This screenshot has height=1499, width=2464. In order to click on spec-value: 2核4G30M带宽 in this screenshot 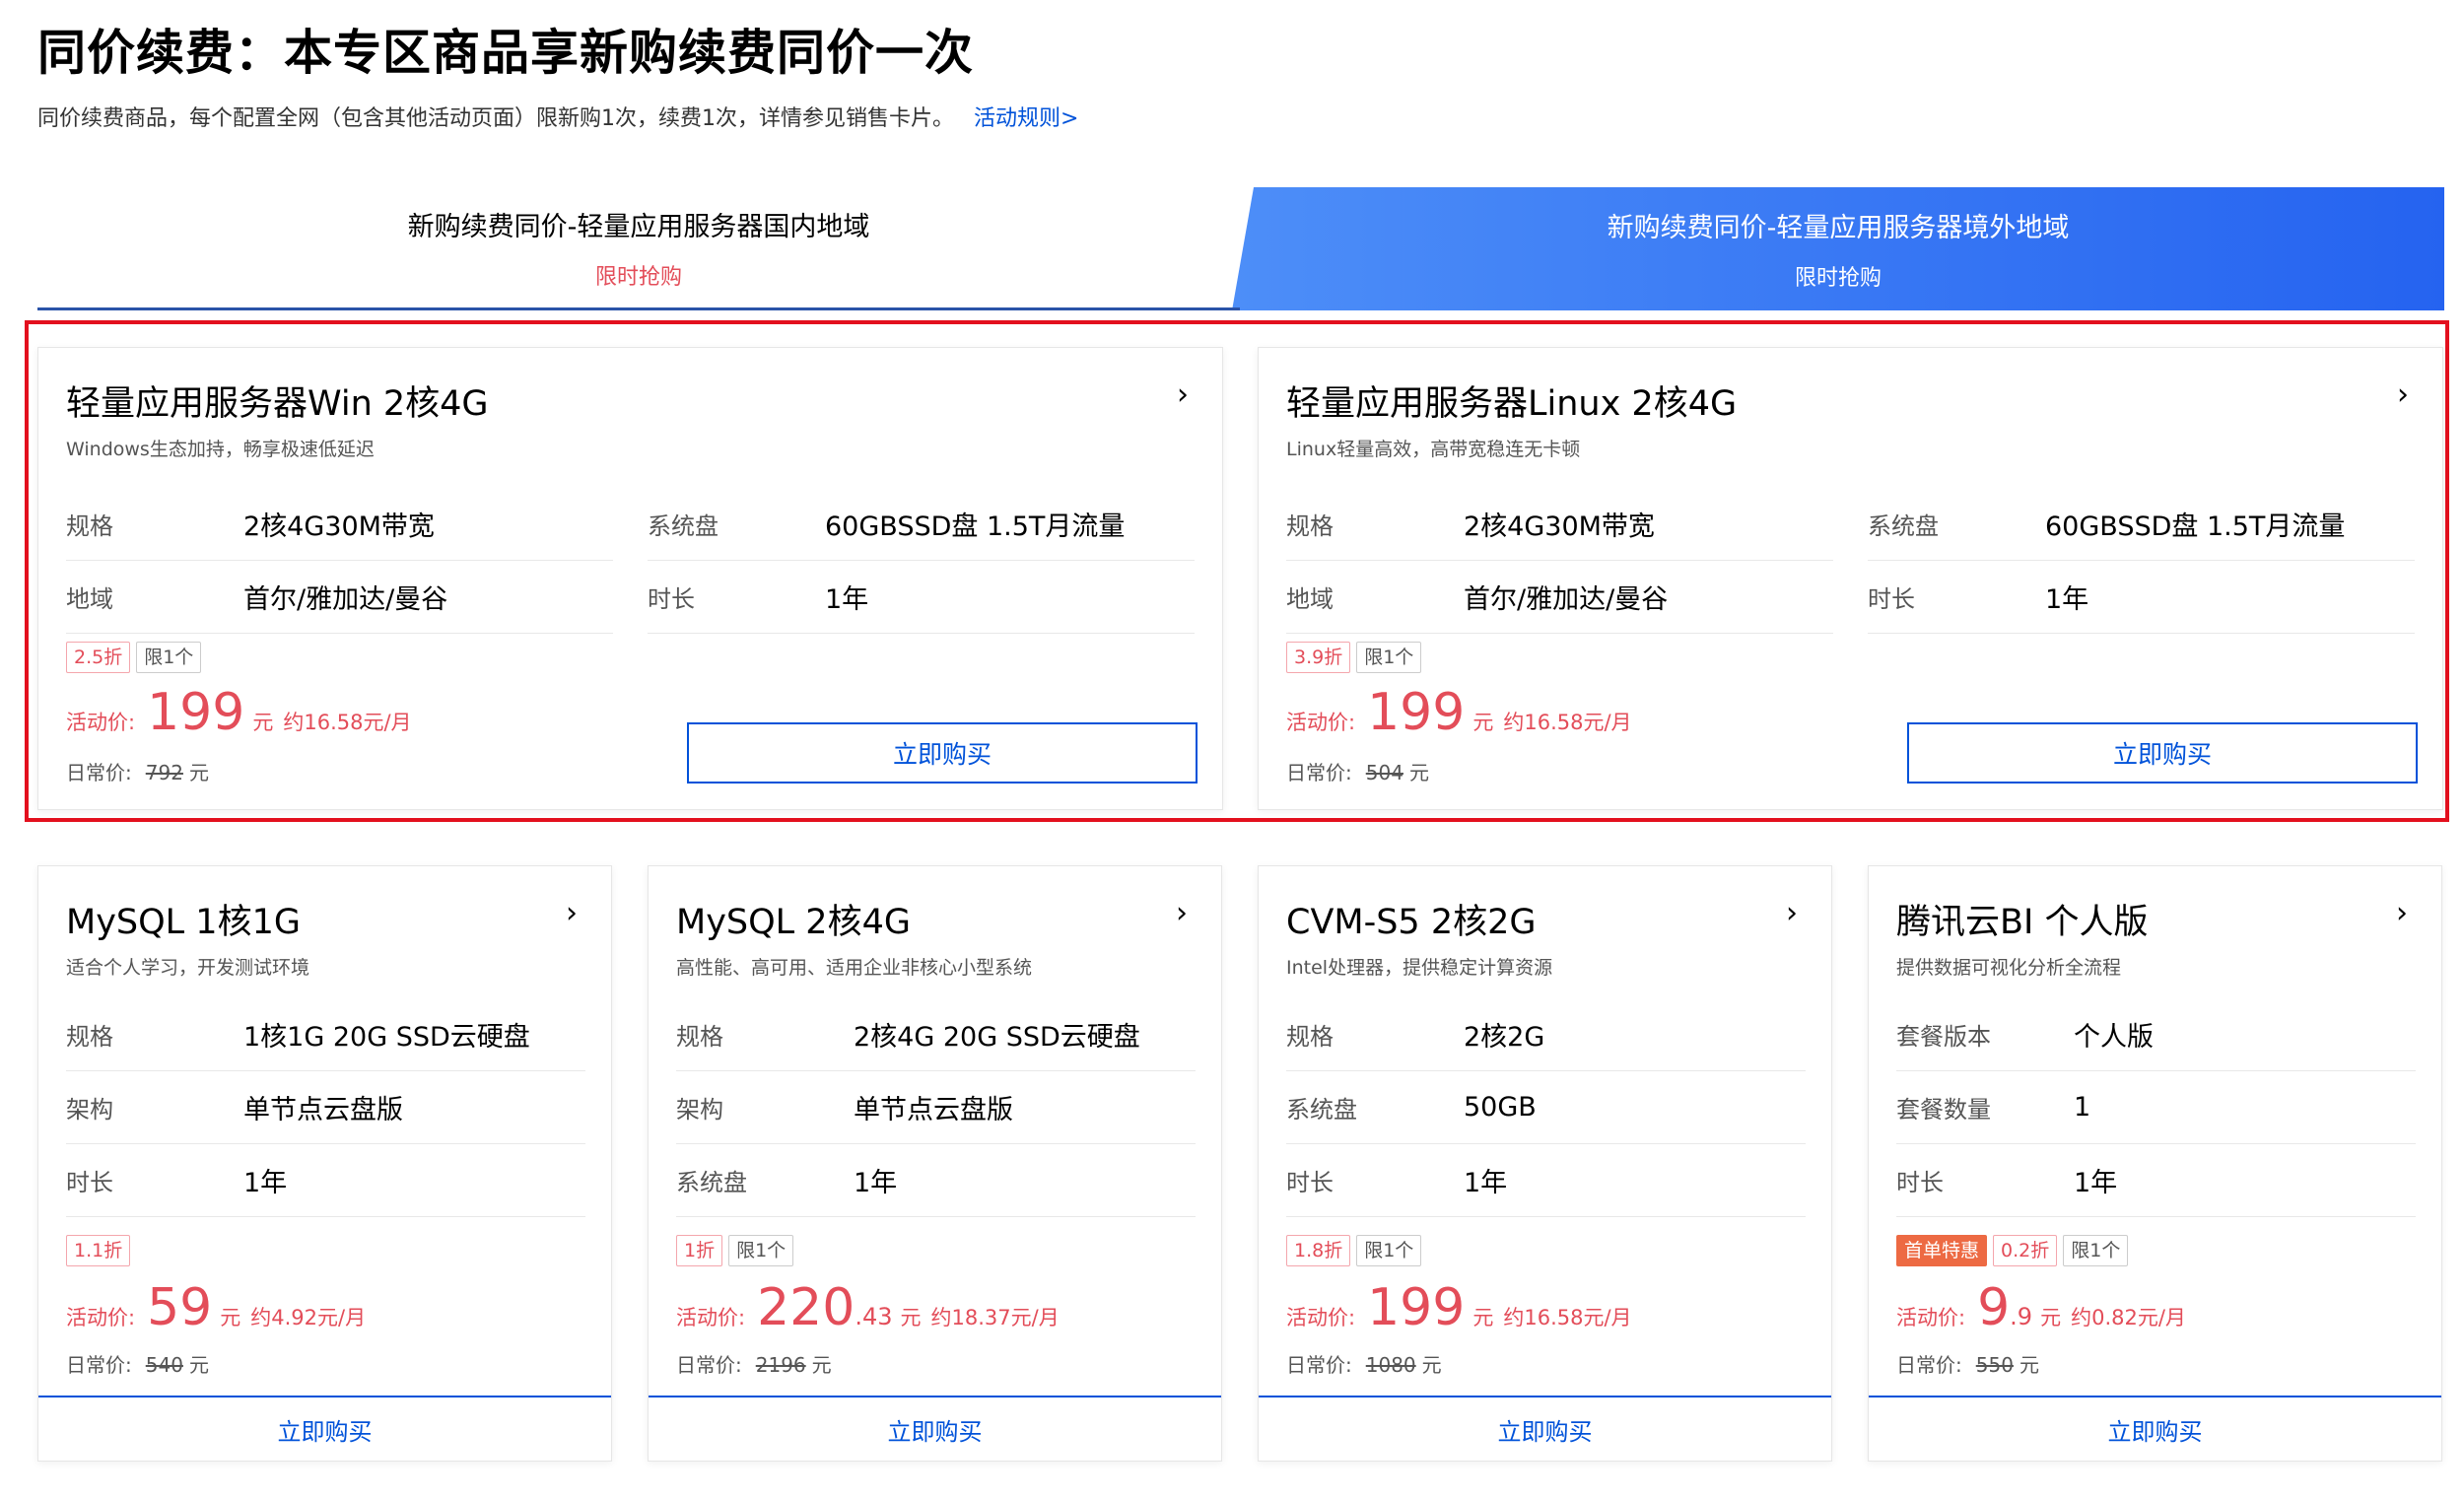, I will do `click(339, 526)`.